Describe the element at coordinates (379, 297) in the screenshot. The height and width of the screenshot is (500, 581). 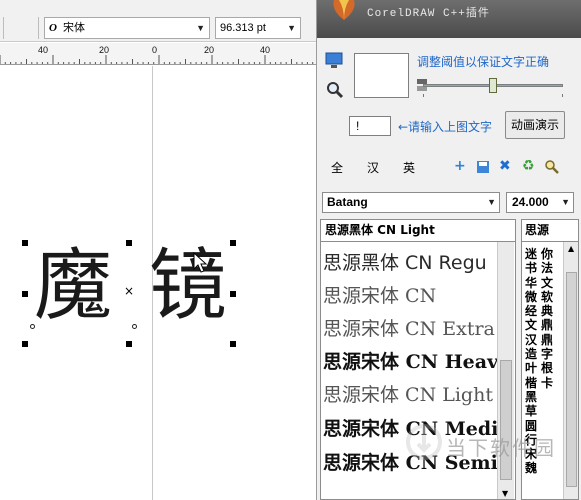
I see `font-list-item: 思源宋体 CN` at that location.